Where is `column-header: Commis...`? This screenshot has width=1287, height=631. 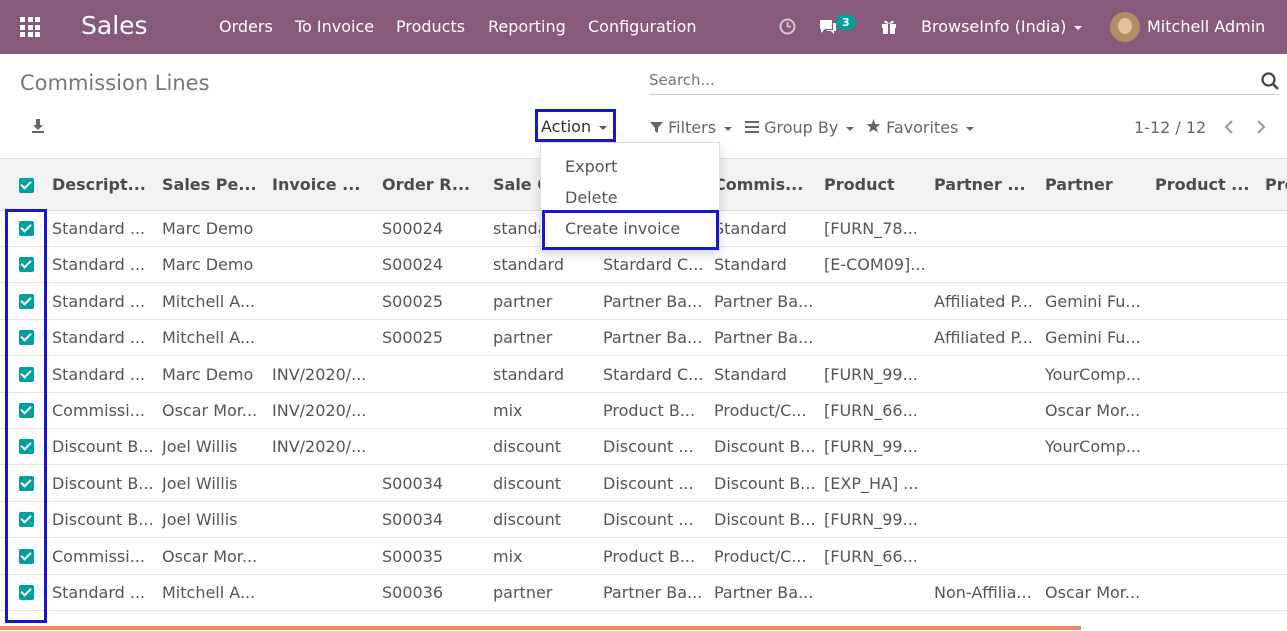 column-header: Commis... is located at coordinates (764, 184).